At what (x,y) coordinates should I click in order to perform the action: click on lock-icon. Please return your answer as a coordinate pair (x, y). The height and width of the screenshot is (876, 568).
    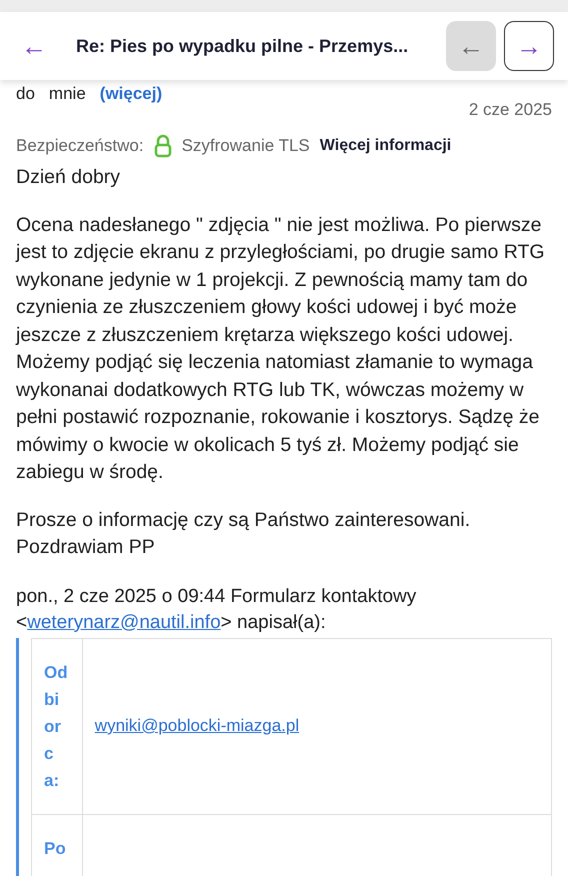
    Looking at the image, I should click on (163, 146).